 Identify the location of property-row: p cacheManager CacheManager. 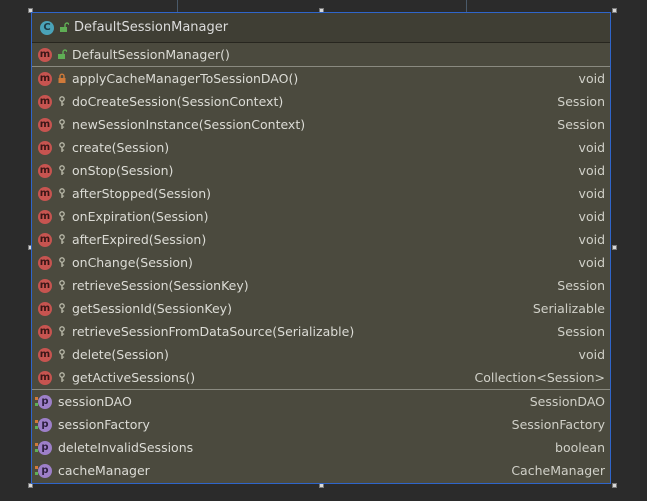
(321, 470).